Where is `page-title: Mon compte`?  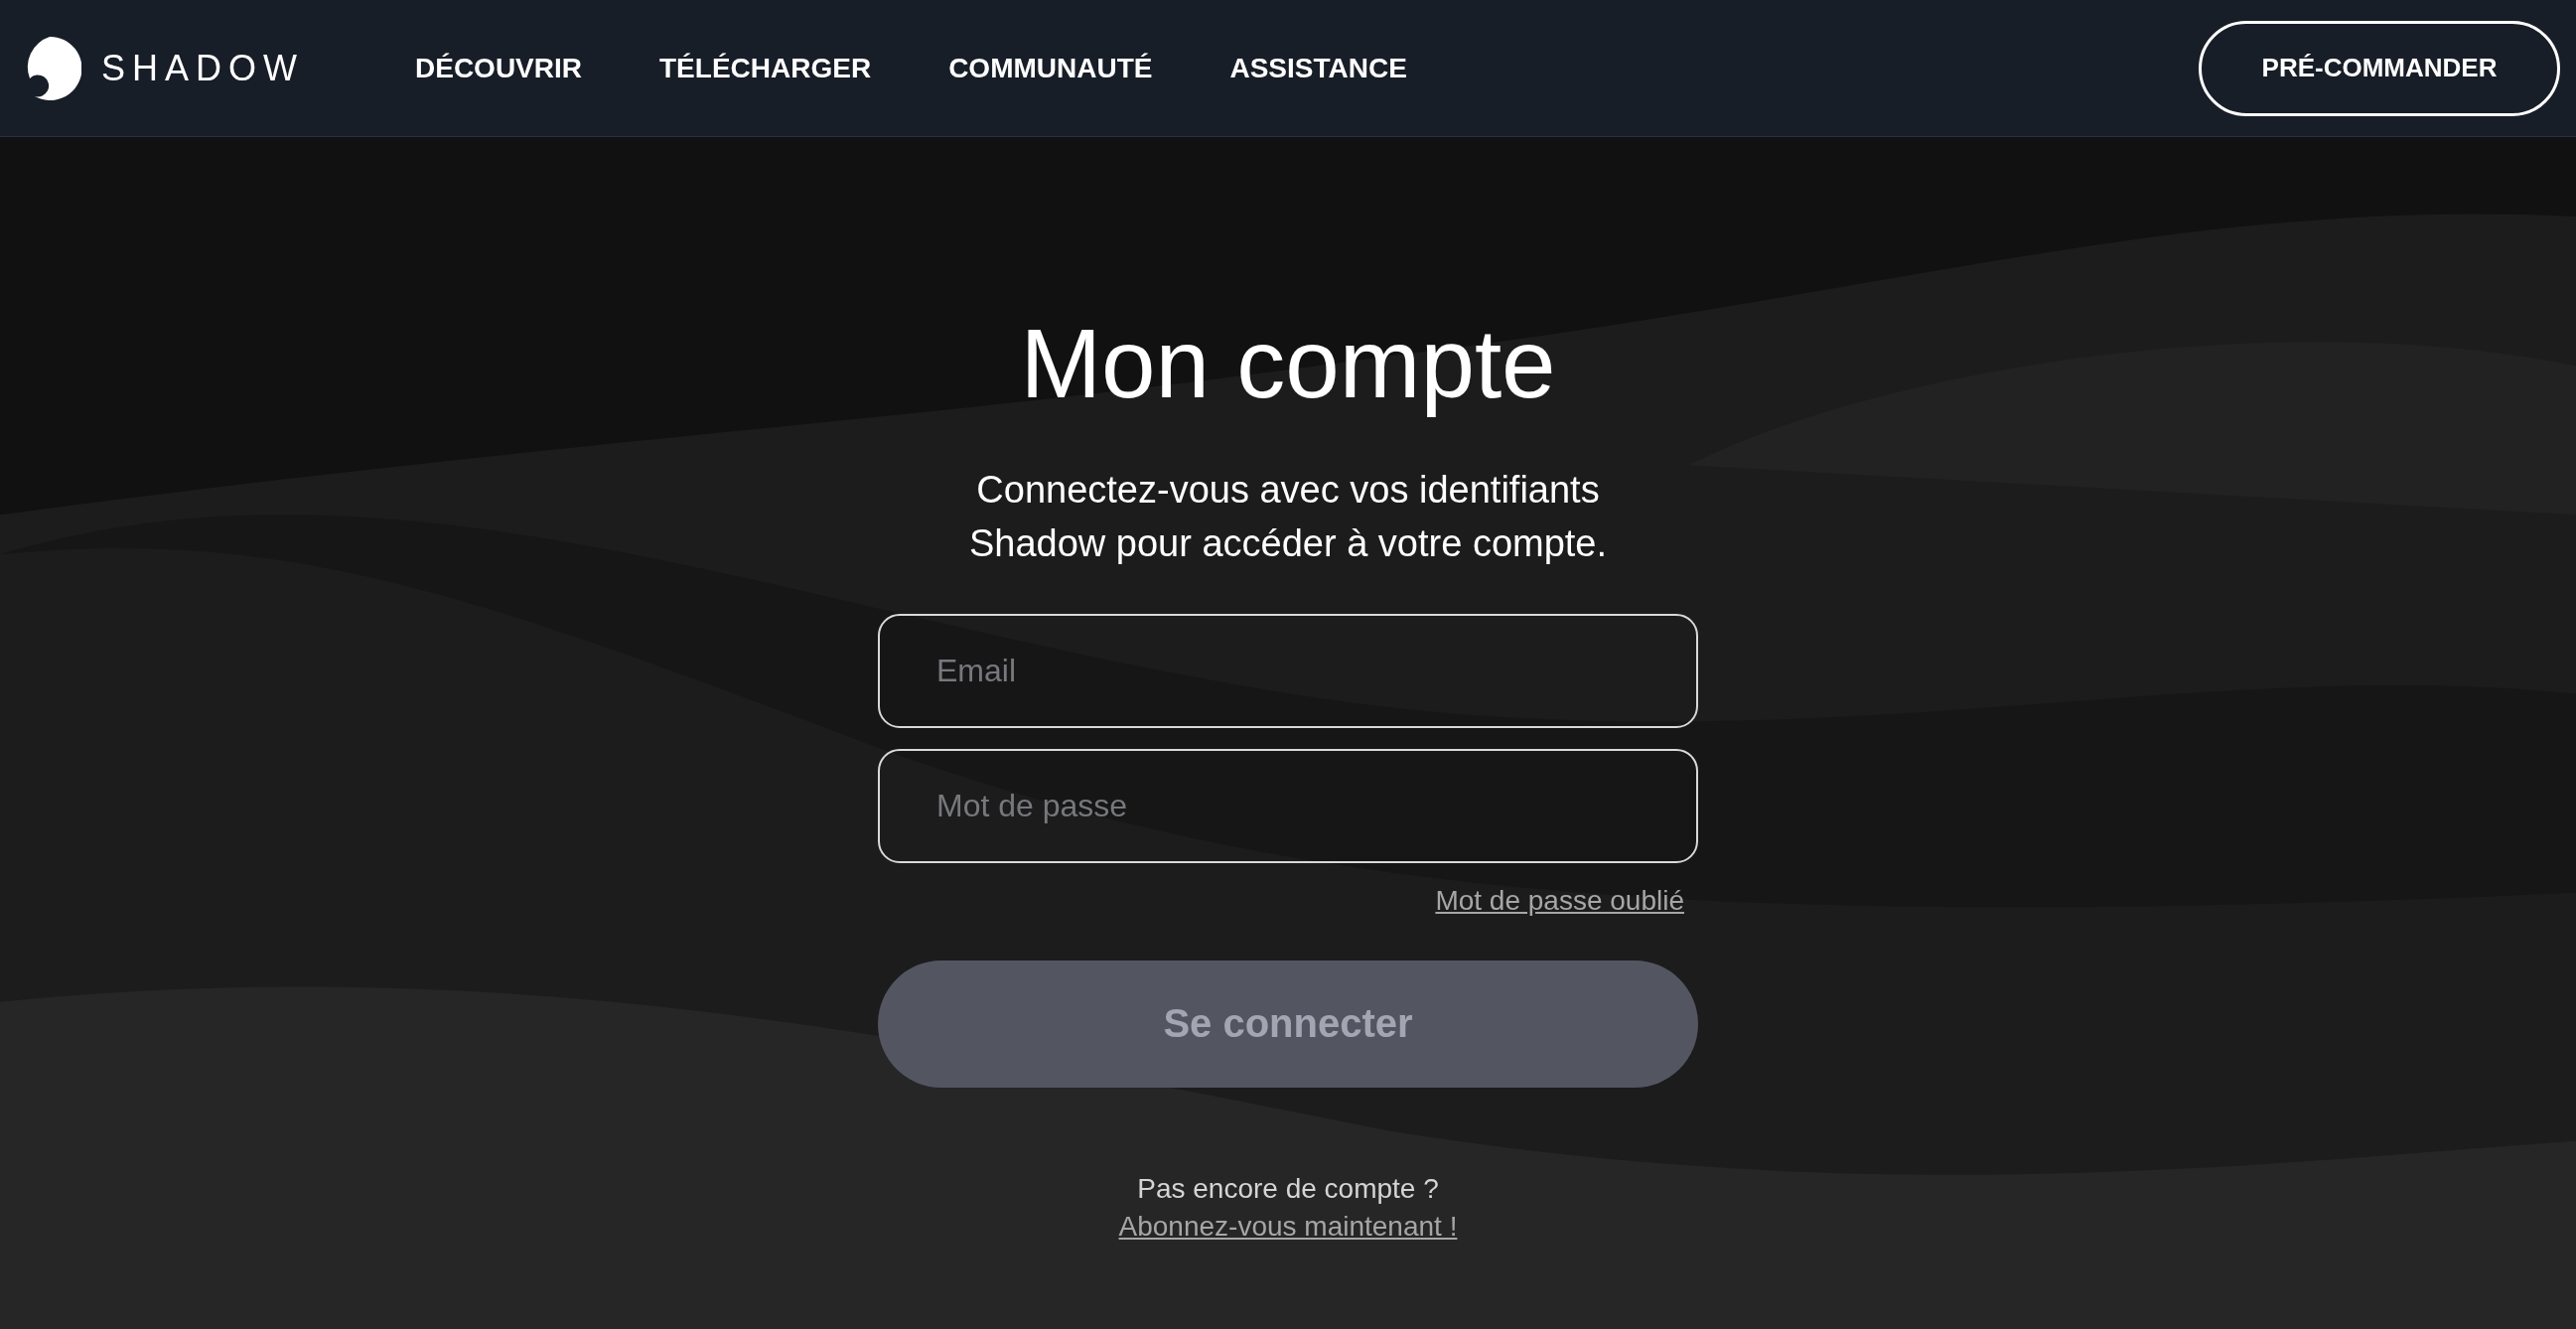
page-title: Mon compte is located at coordinates (1288, 364).